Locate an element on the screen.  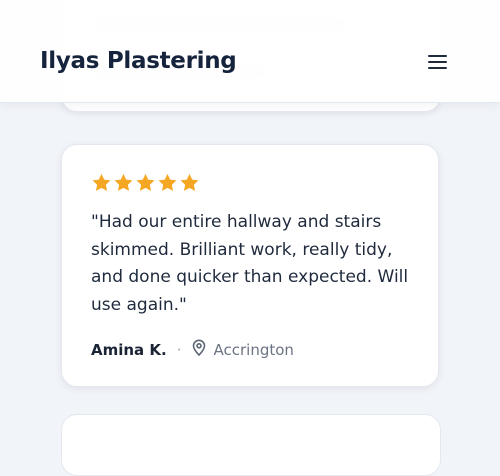
hamburger-menu-button is located at coordinates (438, 62).